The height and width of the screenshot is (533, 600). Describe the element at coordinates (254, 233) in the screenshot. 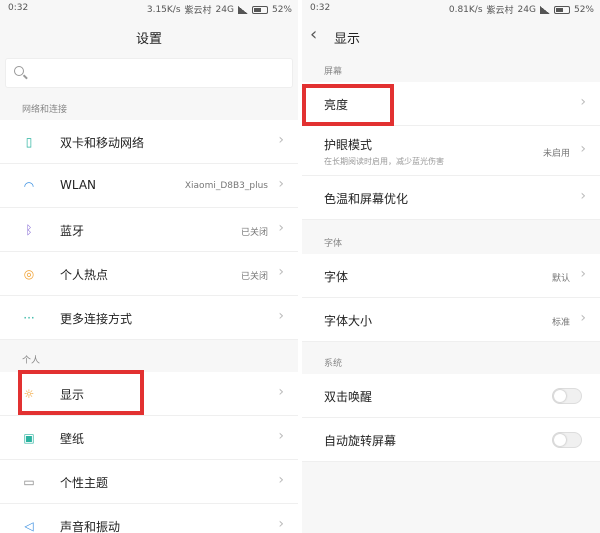

I see `bluetooth-status: 已关闭` at that location.